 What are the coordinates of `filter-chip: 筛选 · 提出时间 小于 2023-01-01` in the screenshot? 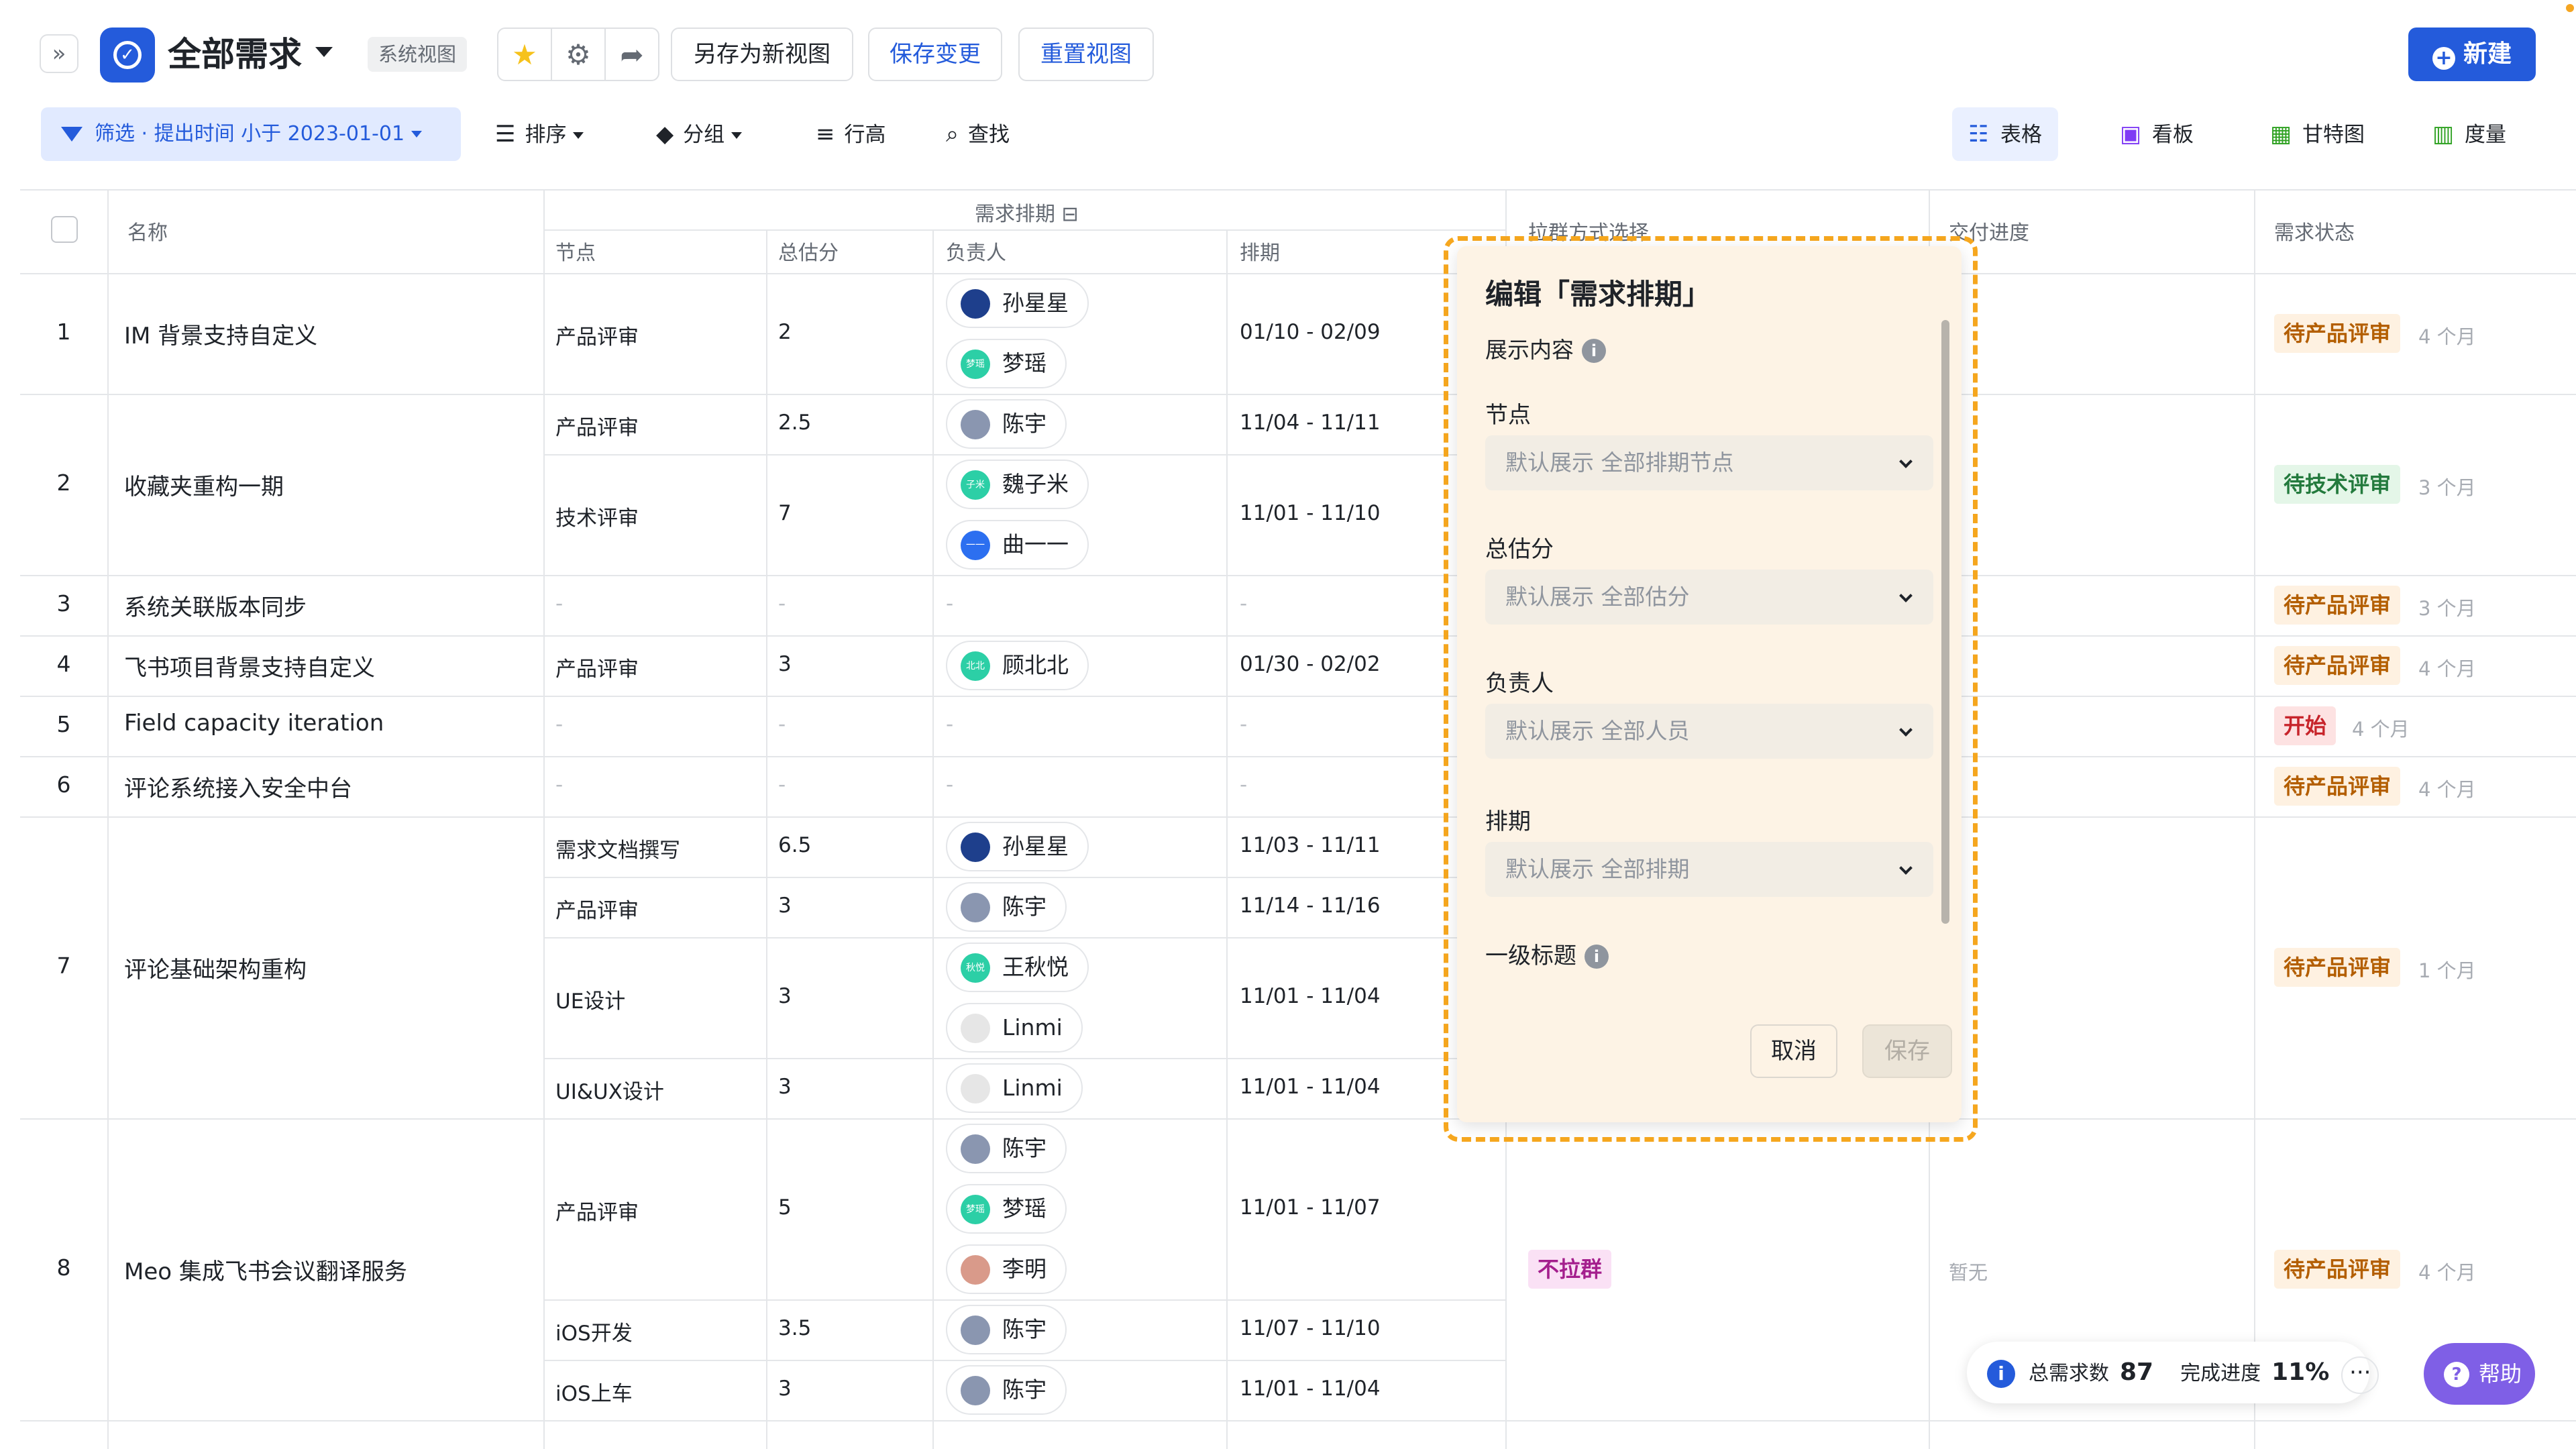 It's located at (251, 134).